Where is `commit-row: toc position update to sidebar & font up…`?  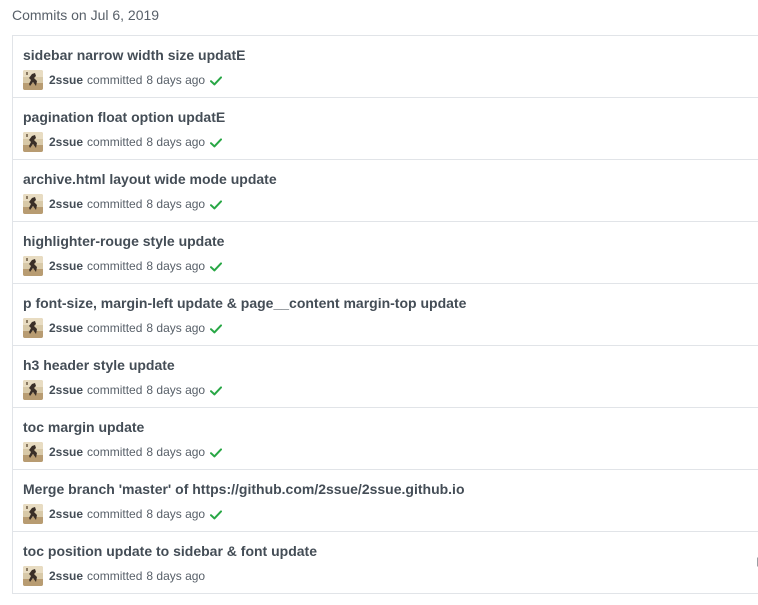
commit-row: toc position update to sidebar & font up… is located at coordinates (385, 563).